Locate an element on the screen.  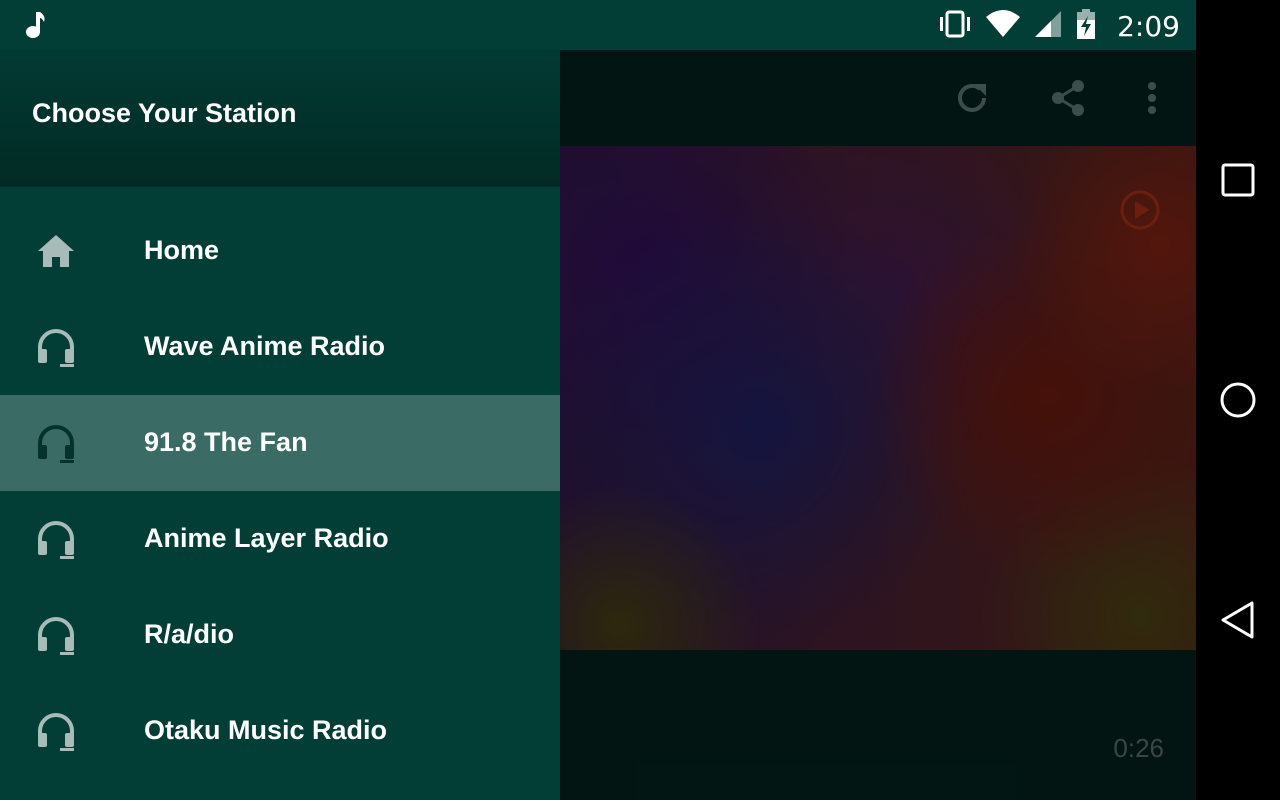
vibrate-icon is located at coordinates (955, 26).